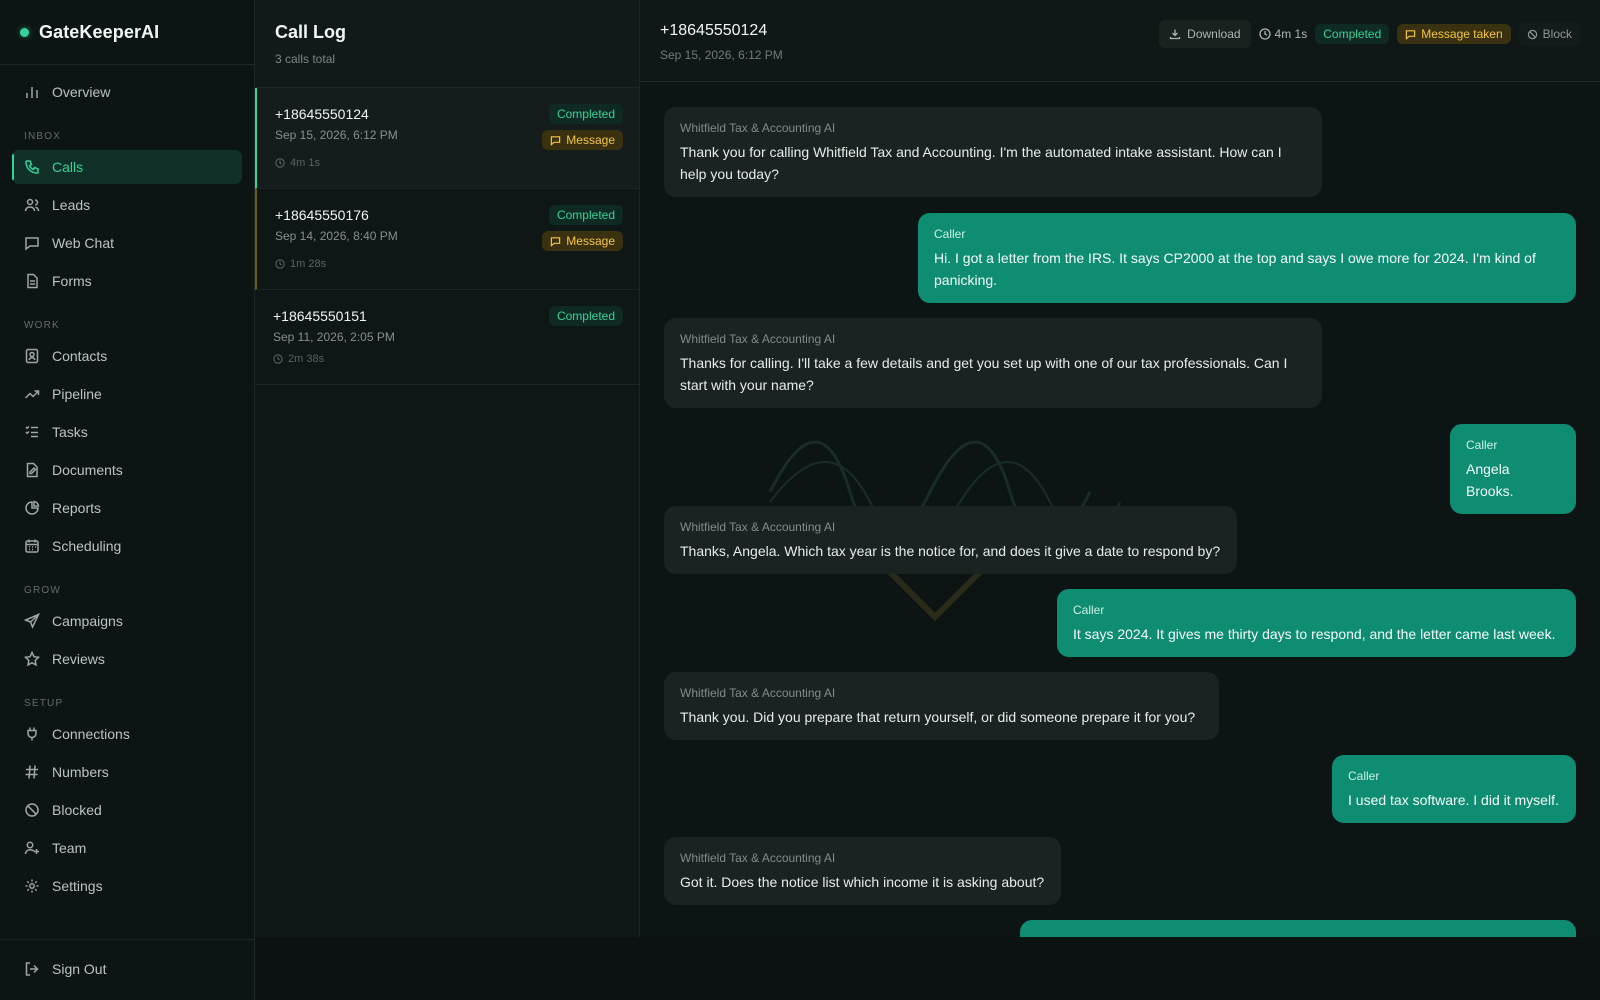 The height and width of the screenshot is (1000, 1600). Describe the element at coordinates (79, 969) in the screenshot. I see `sign-out-label: Sign Out` at that location.